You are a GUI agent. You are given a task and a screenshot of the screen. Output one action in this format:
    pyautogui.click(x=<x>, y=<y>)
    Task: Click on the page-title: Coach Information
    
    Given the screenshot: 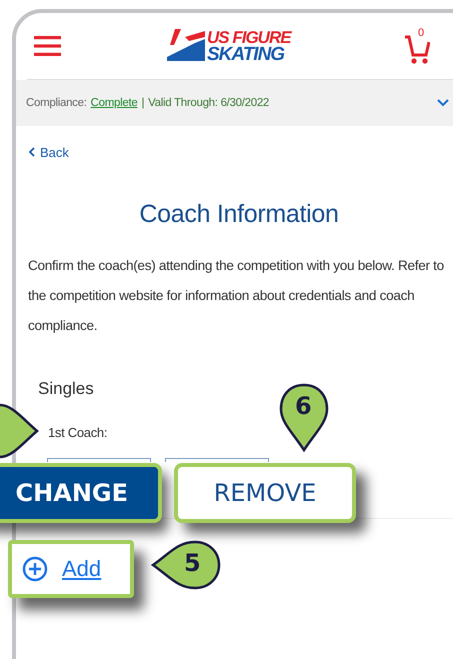 What is the action you would take?
    pyautogui.click(x=239, y=214)
    